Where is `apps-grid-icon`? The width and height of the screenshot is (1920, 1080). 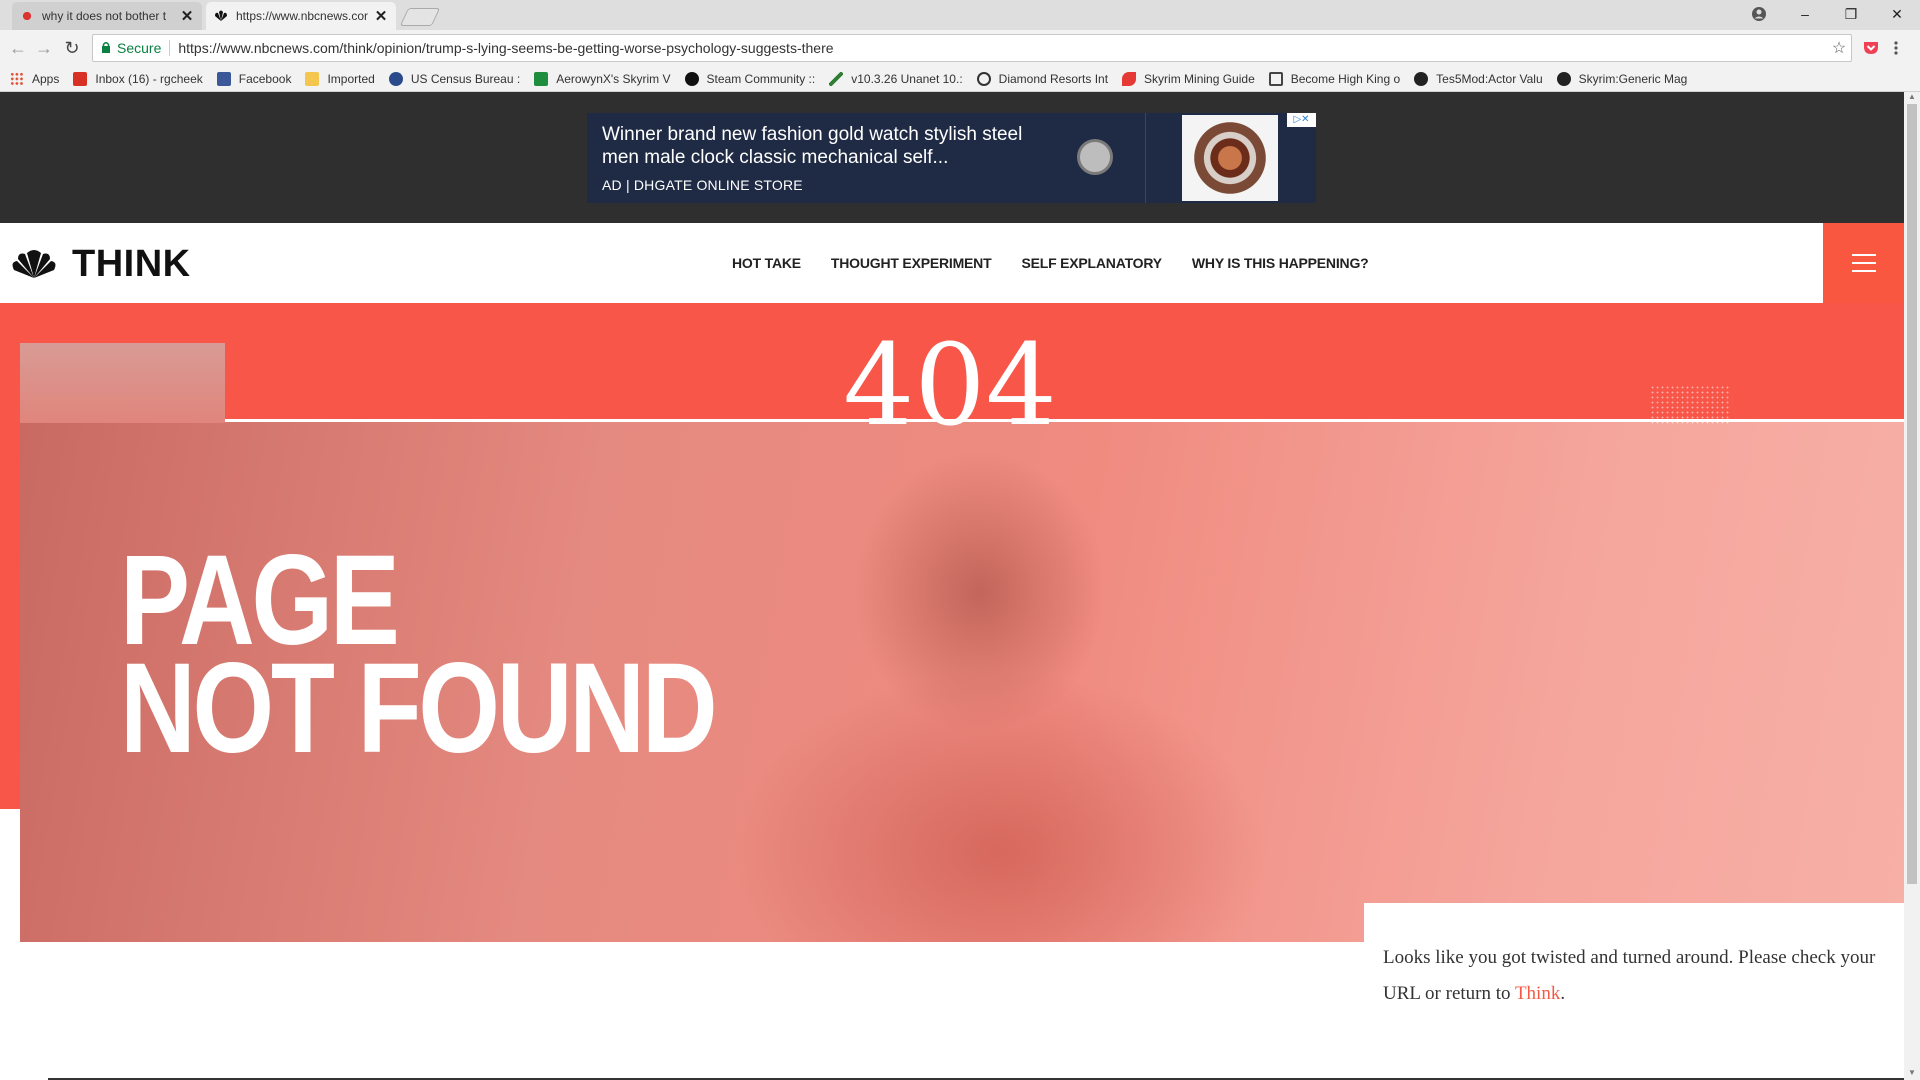
apps-grid-icon is located at coordinates (17, 78).